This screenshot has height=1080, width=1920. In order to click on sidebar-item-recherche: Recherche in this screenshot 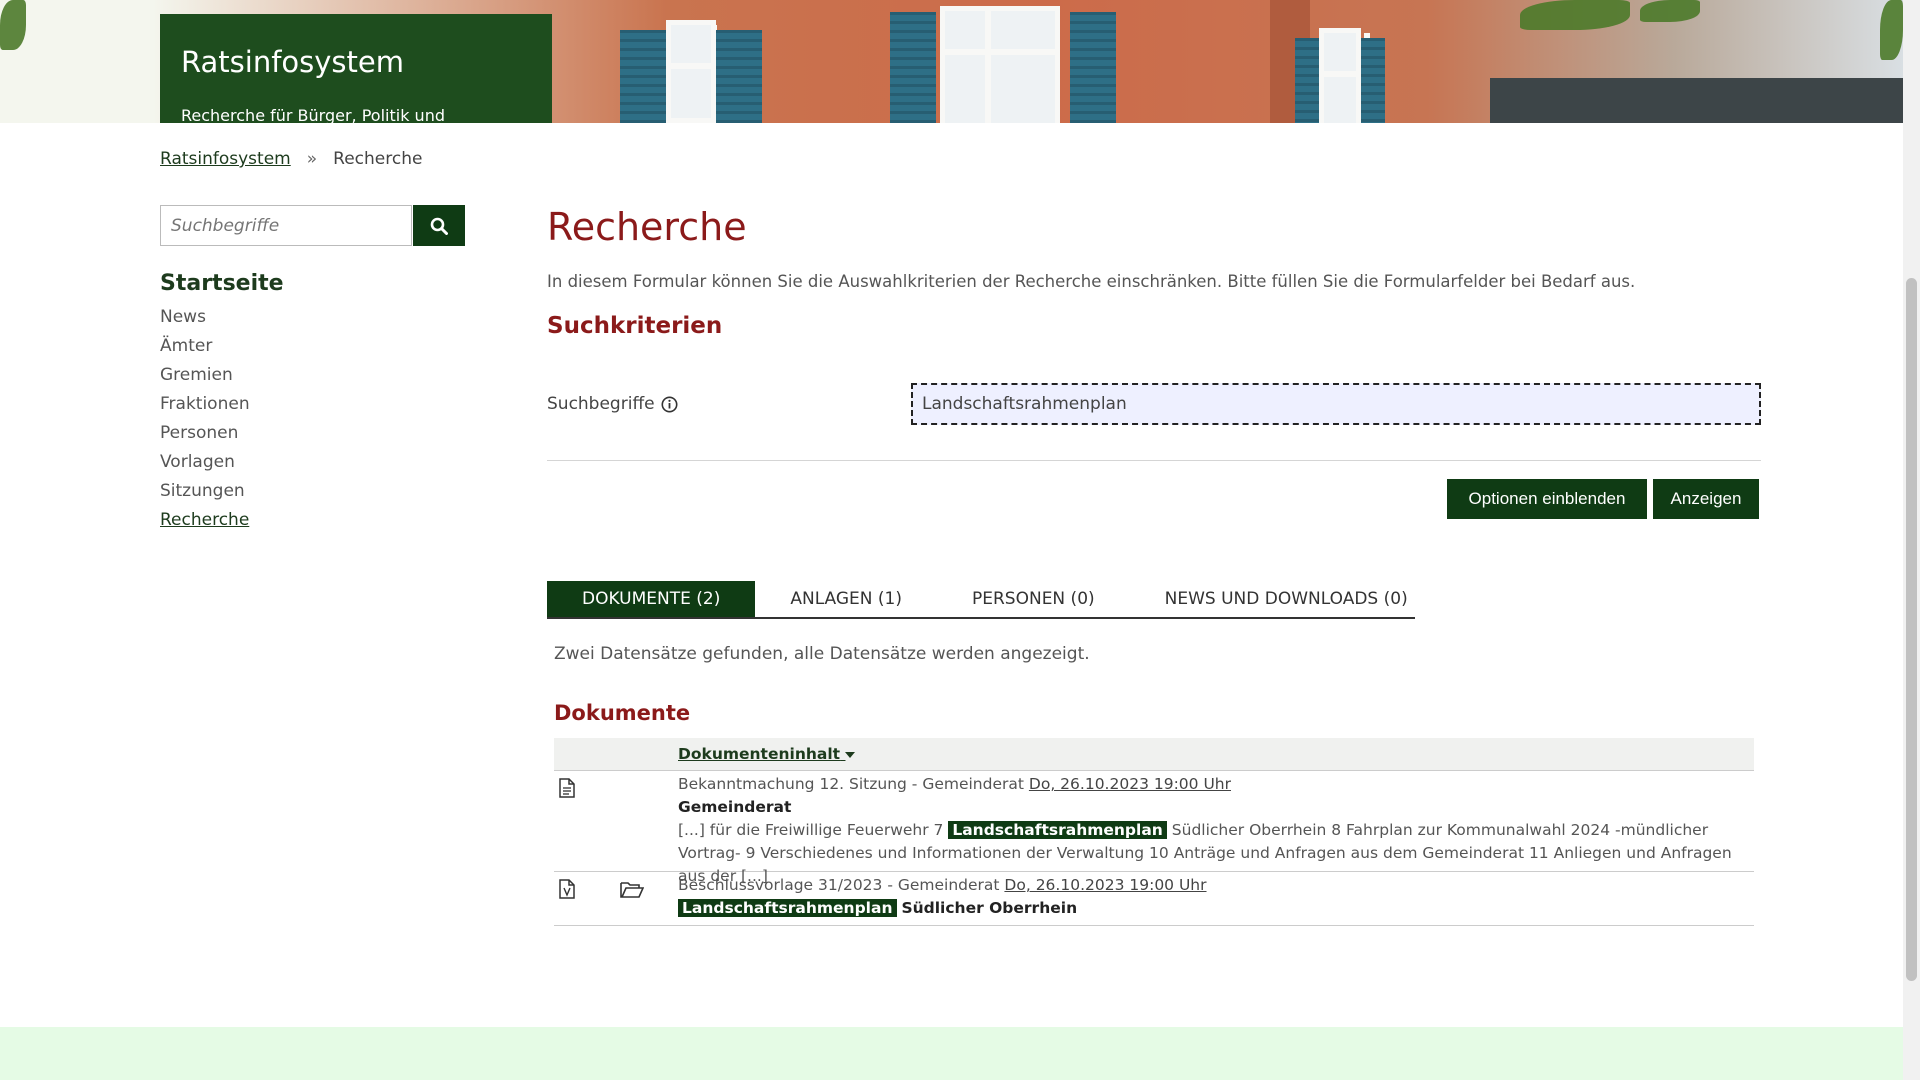, I will do `click(205, 523)`.